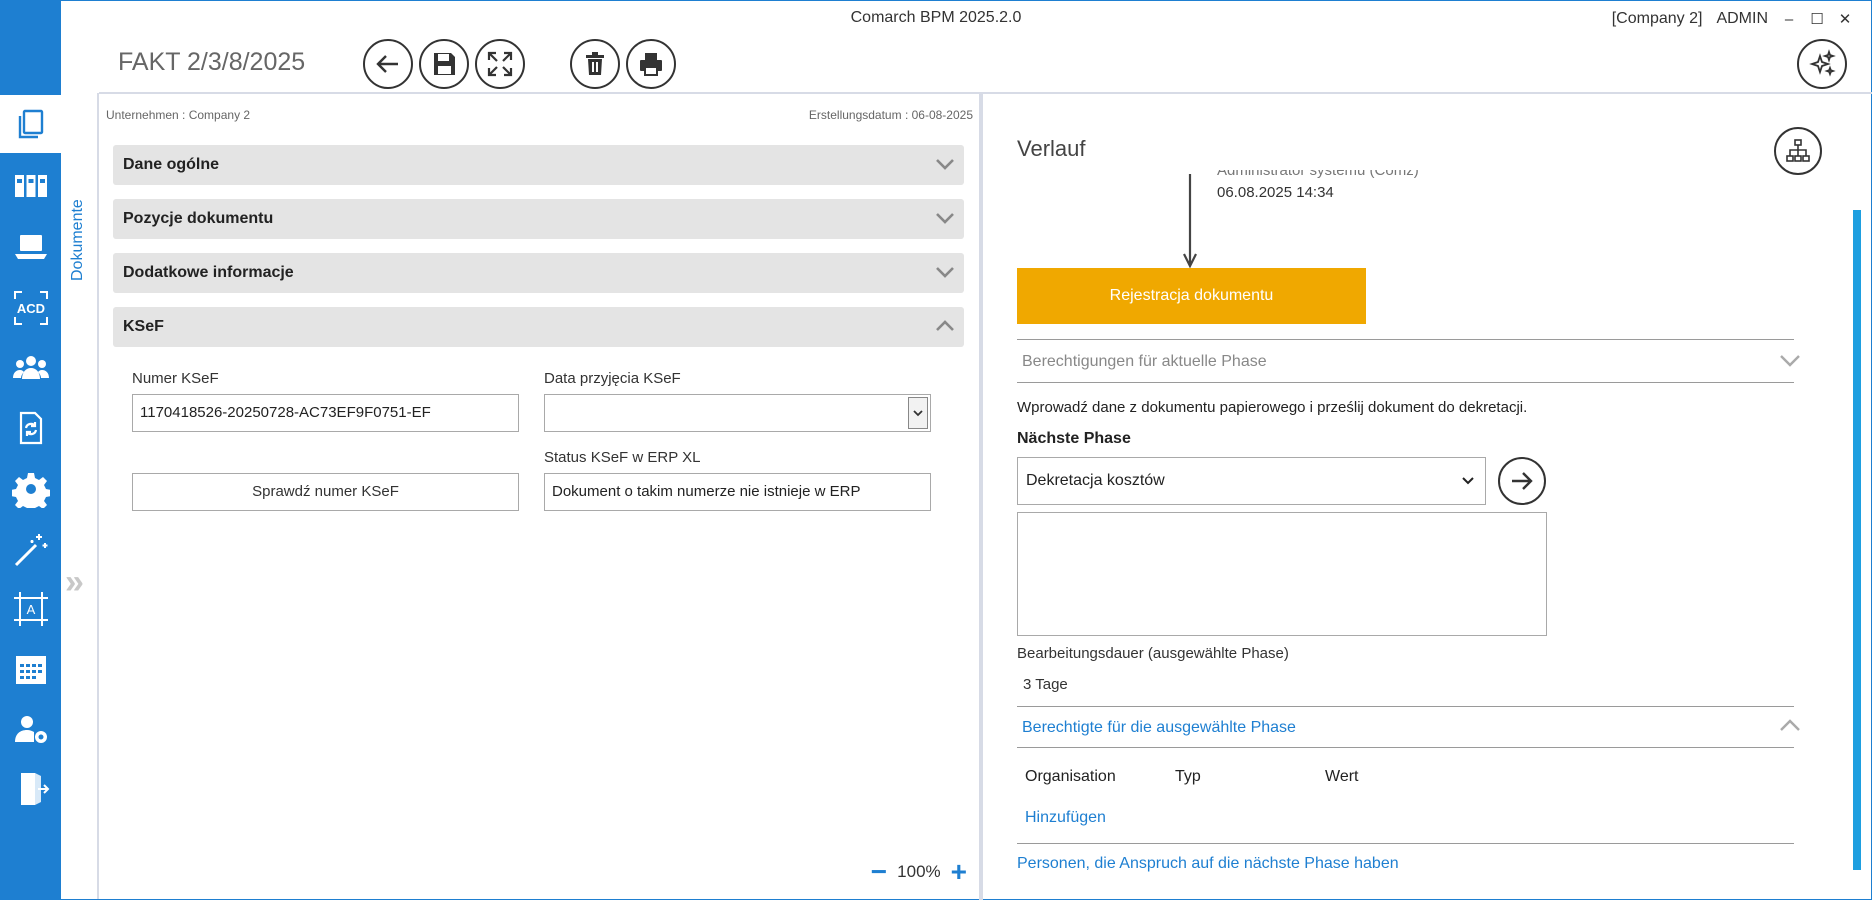 The image size is (1872, 900). What do you see at coordinates (1051, 148) in the screenshot?
I see `history-title: Verlauf` at bounding box center [1051, 148].